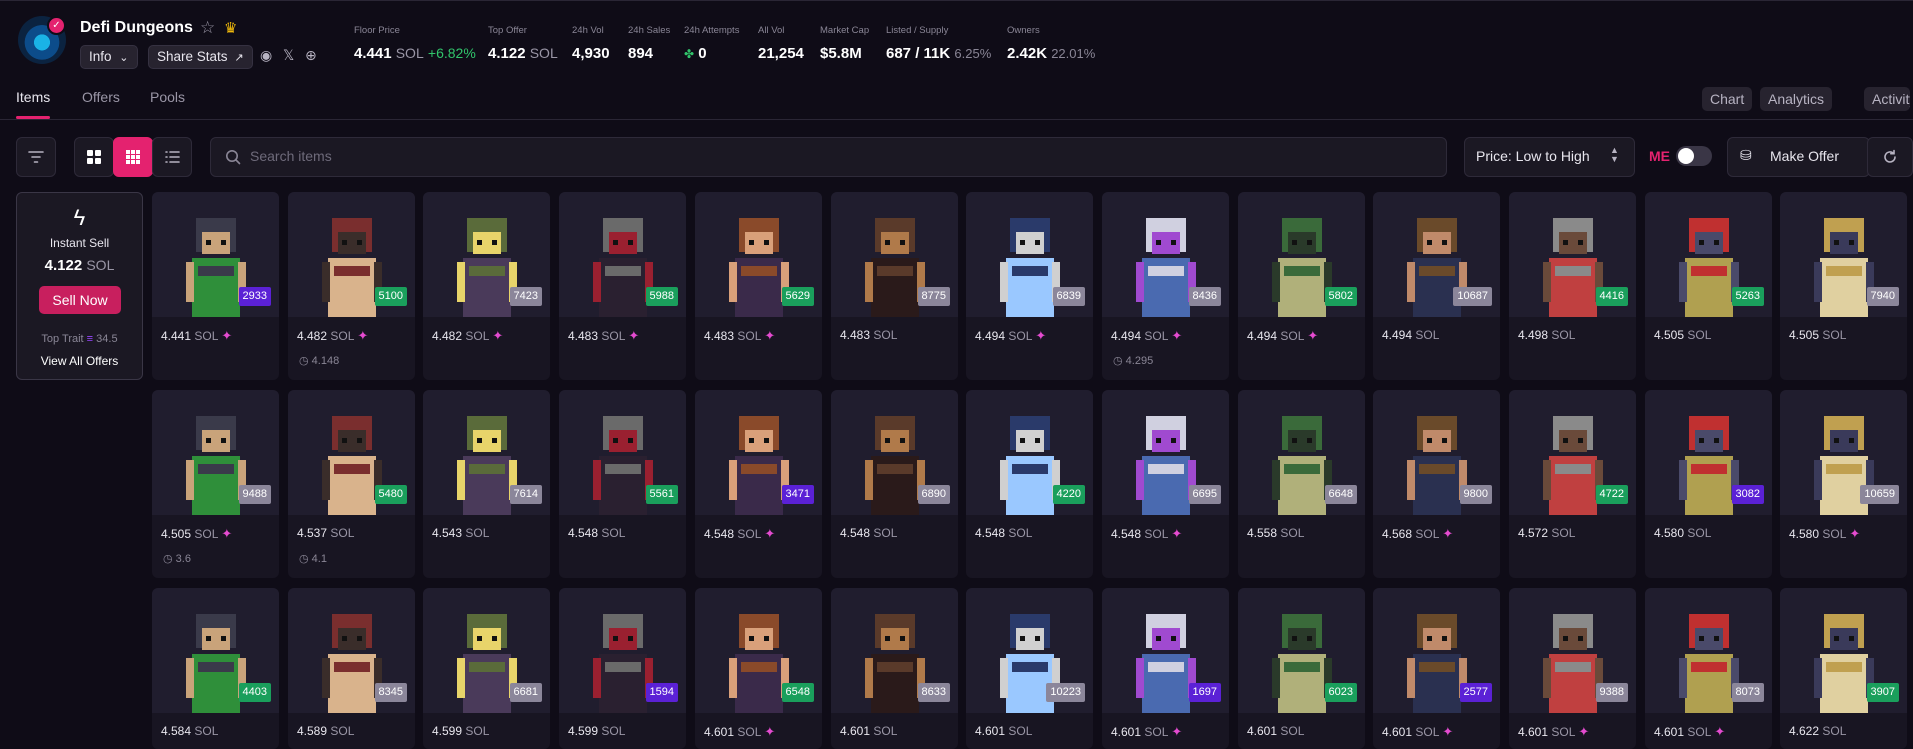  I want to click on rank-badge: 5629, so click(797, 296).